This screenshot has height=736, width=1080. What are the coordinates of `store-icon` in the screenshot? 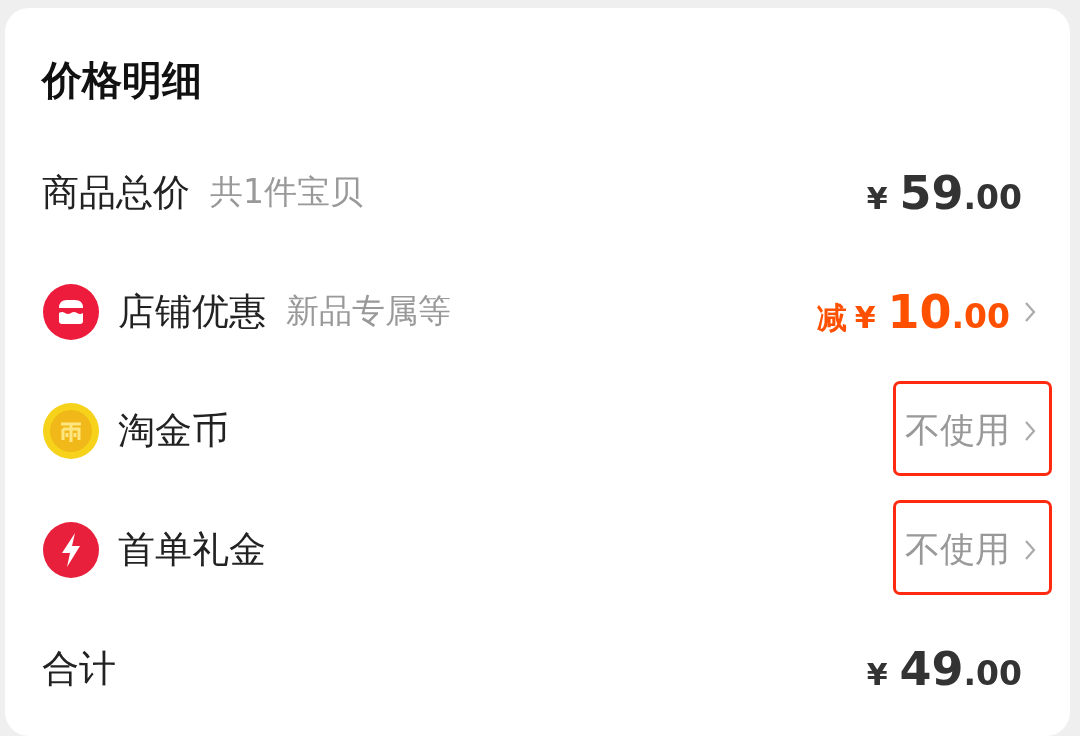 It's located at (71, 311).